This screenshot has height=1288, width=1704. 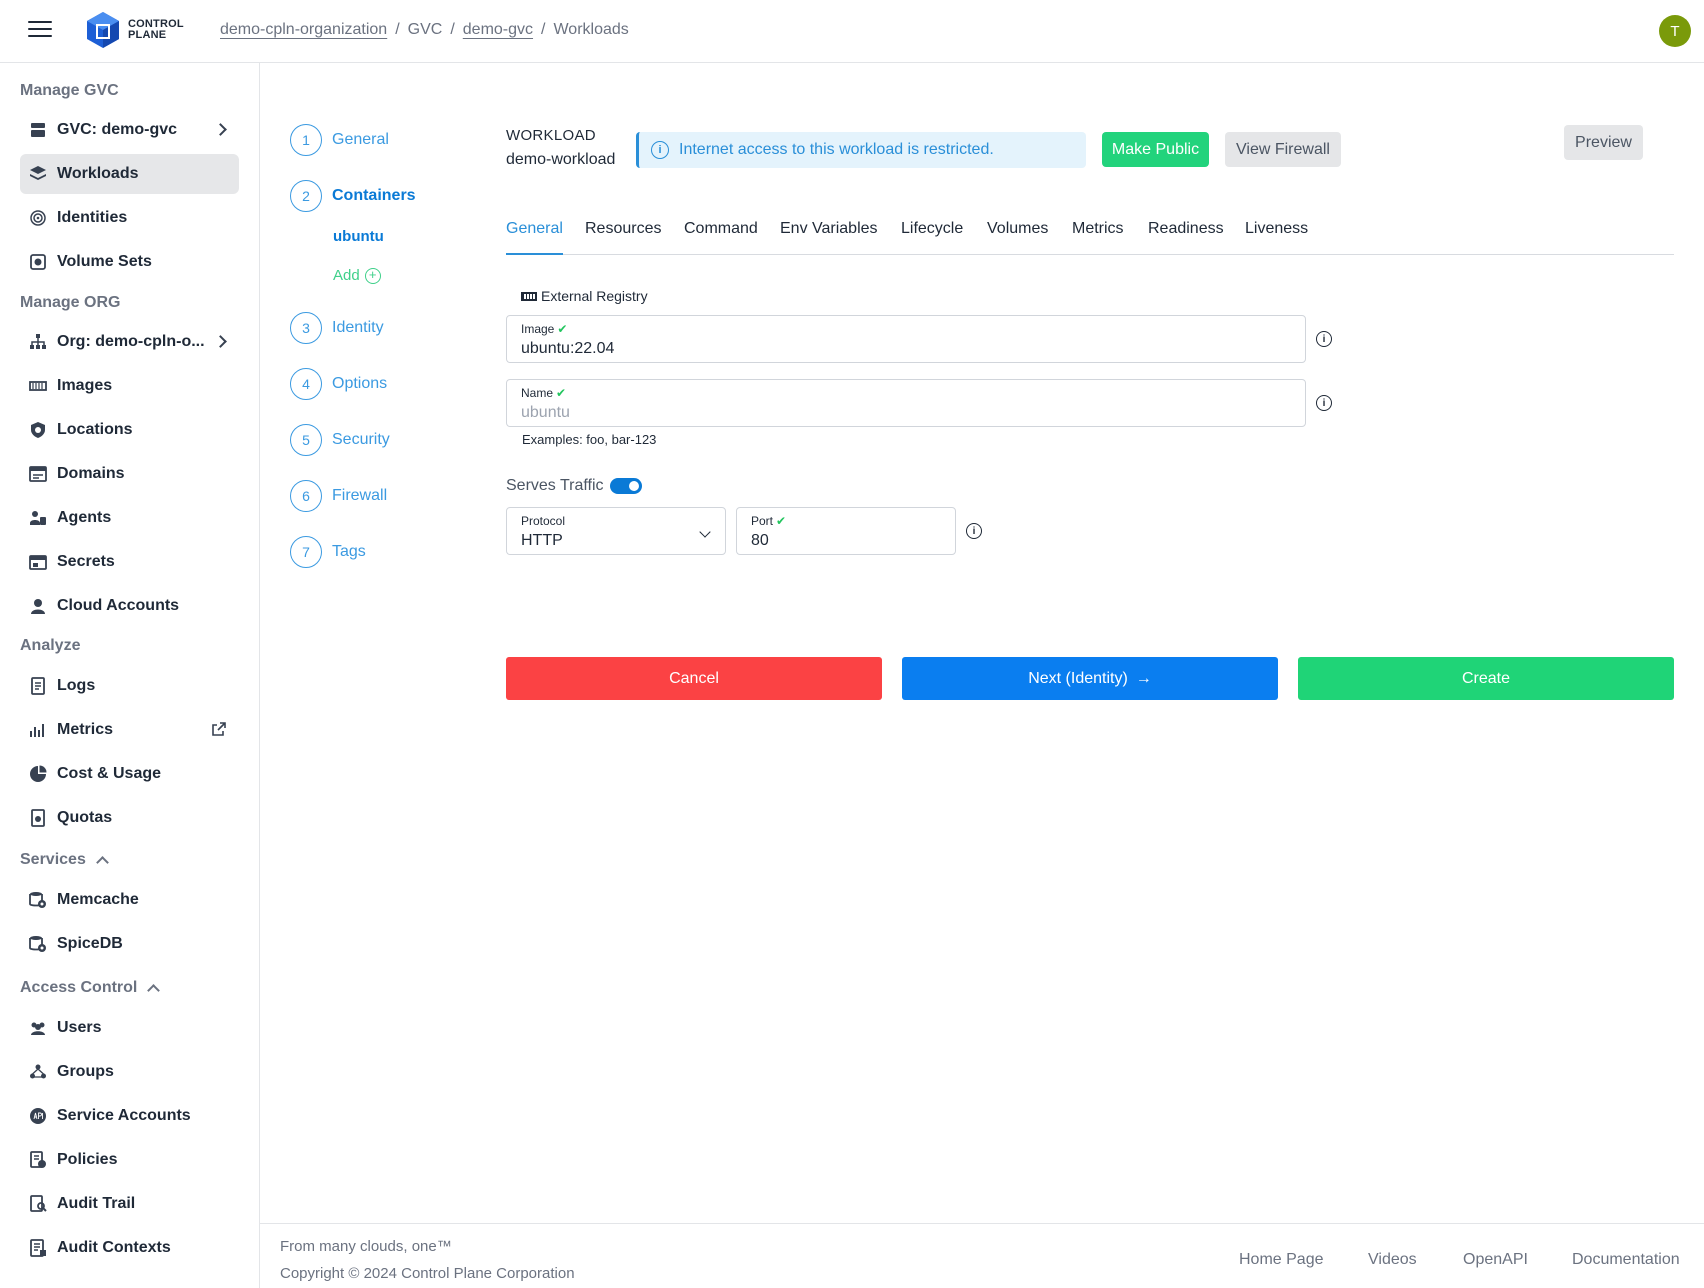 I want to click on layers-icon, so click(x=38, y=174).